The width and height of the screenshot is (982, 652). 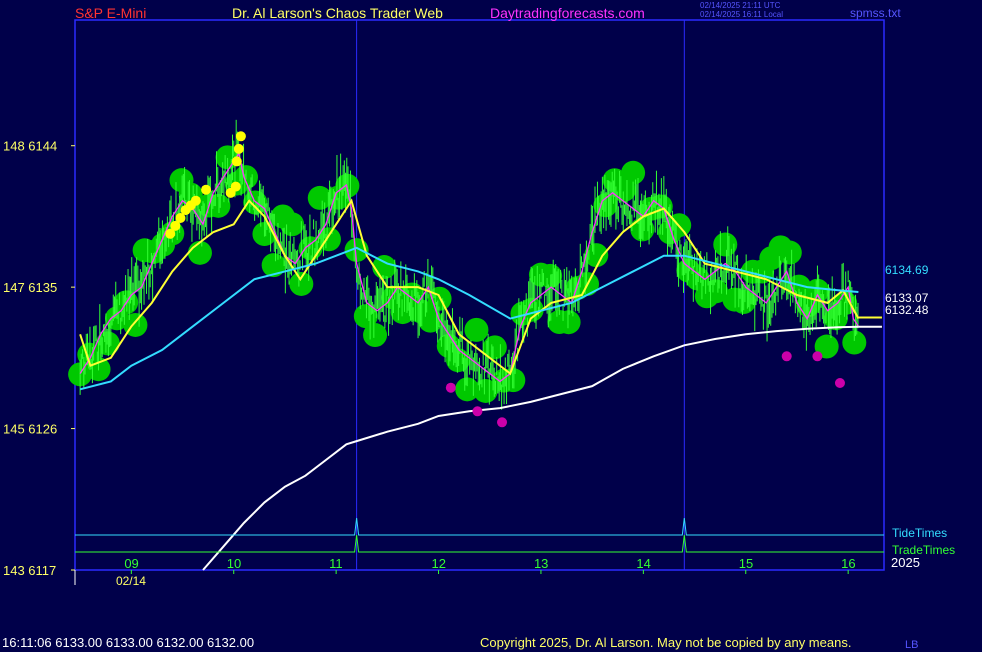 What do you see at coordinates (907, 270) in the screenshot?
I see `last-value-label: 6134.69` at bounding box center [907, 270].